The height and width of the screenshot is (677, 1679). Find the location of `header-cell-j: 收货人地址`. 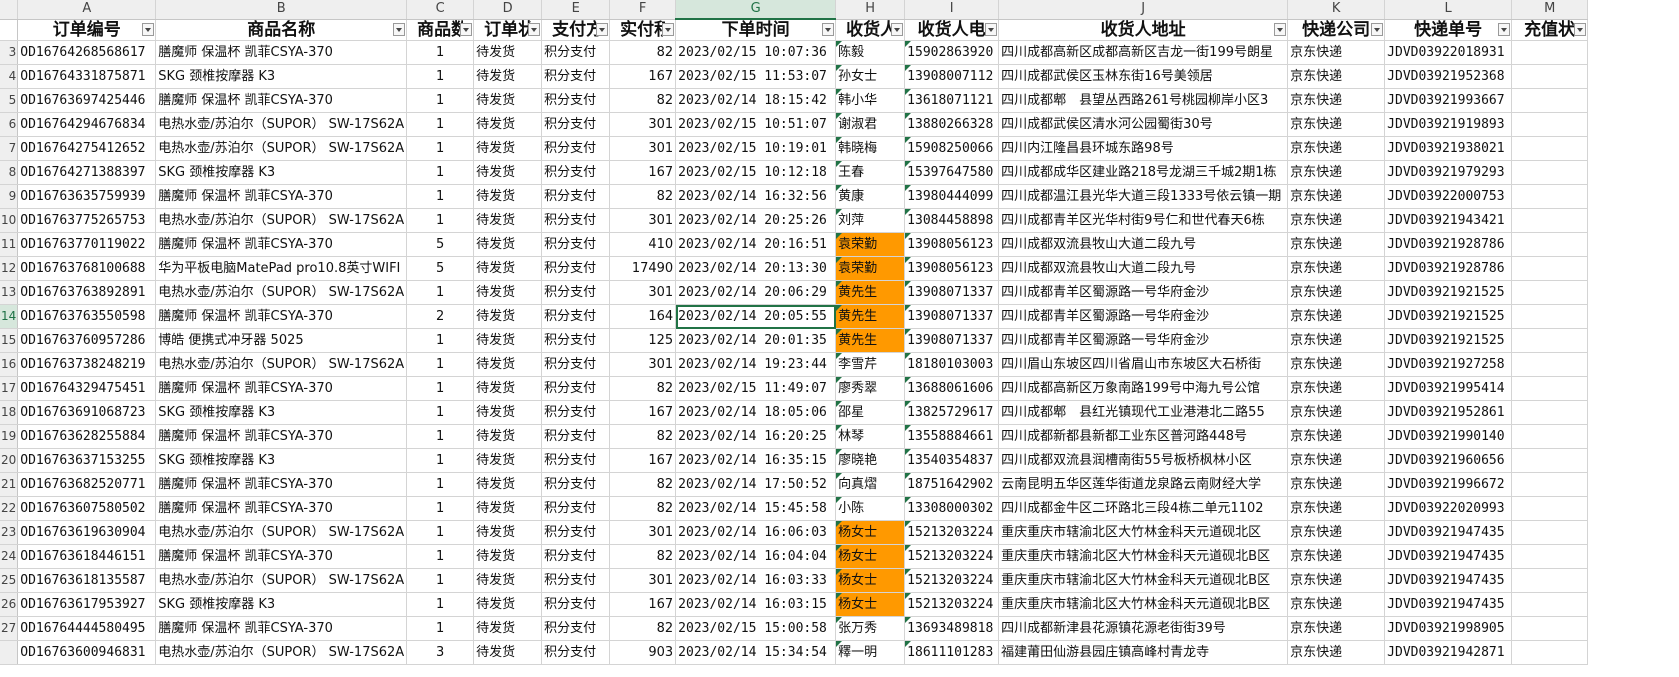

header-cell-j: 收货人地址 is located at coordinates (1143, 30).